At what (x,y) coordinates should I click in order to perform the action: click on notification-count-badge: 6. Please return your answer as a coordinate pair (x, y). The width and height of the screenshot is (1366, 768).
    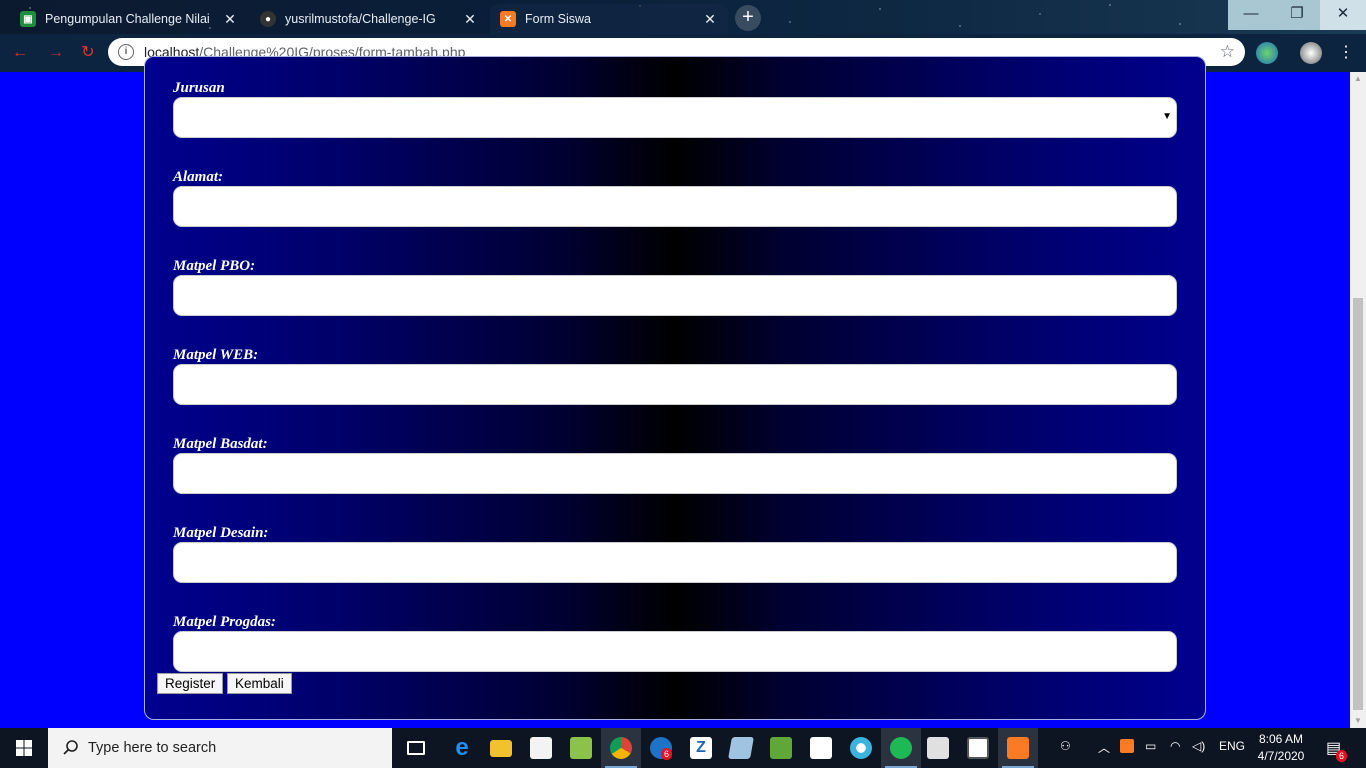
    Looking at the image, I should click on (1342, 756).